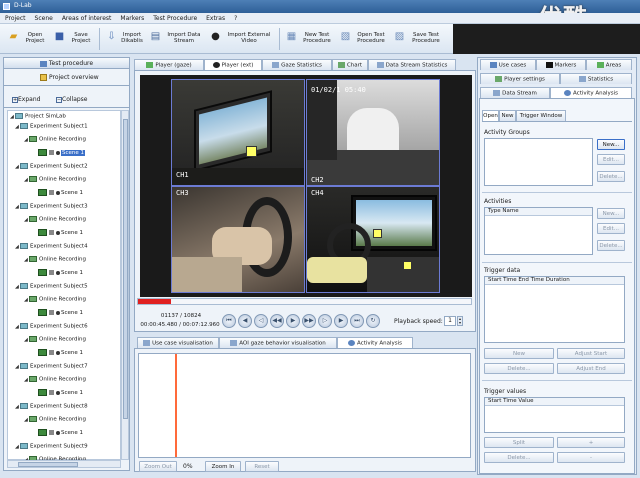 Image resolution: width=640 pixels, height=478 pixels. I want to click on menu-extras: Extras, so click(215, 18).